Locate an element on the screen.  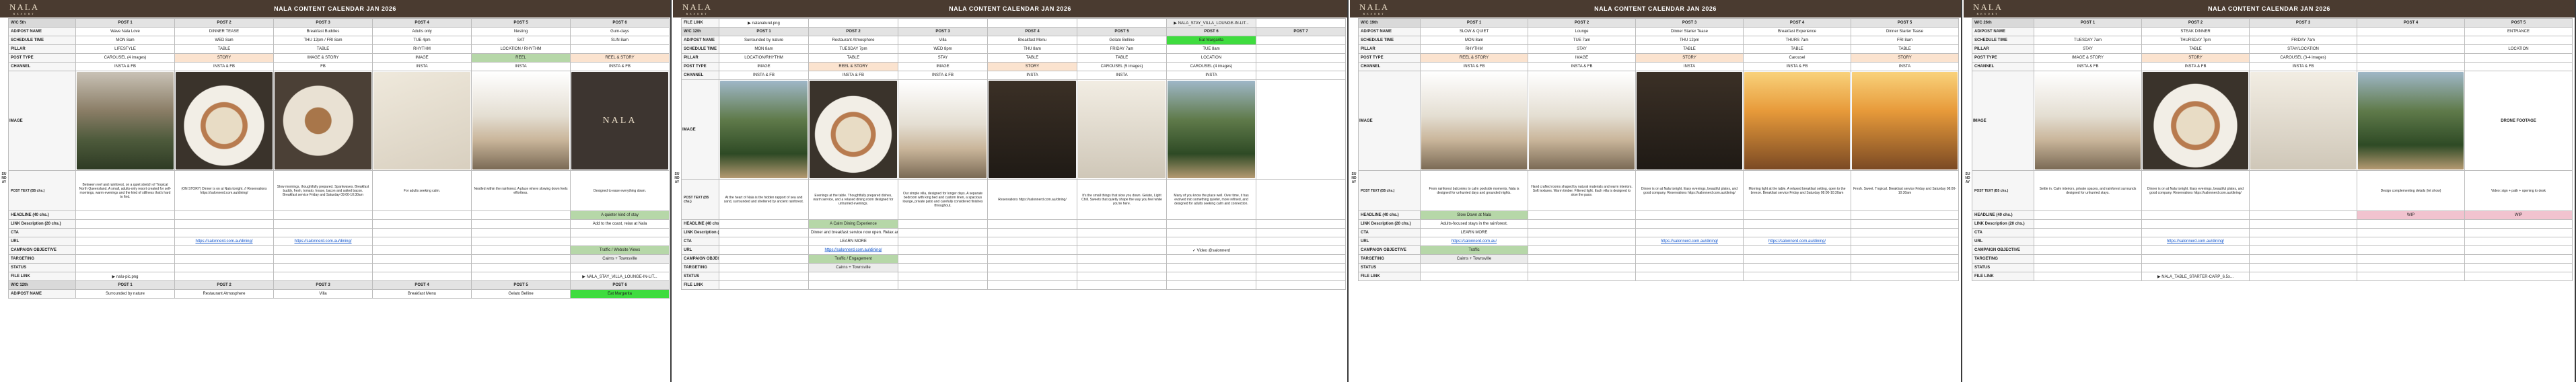
url-link: https://salonnerd.com.au/dining/ is located at coordinates (853, 250).